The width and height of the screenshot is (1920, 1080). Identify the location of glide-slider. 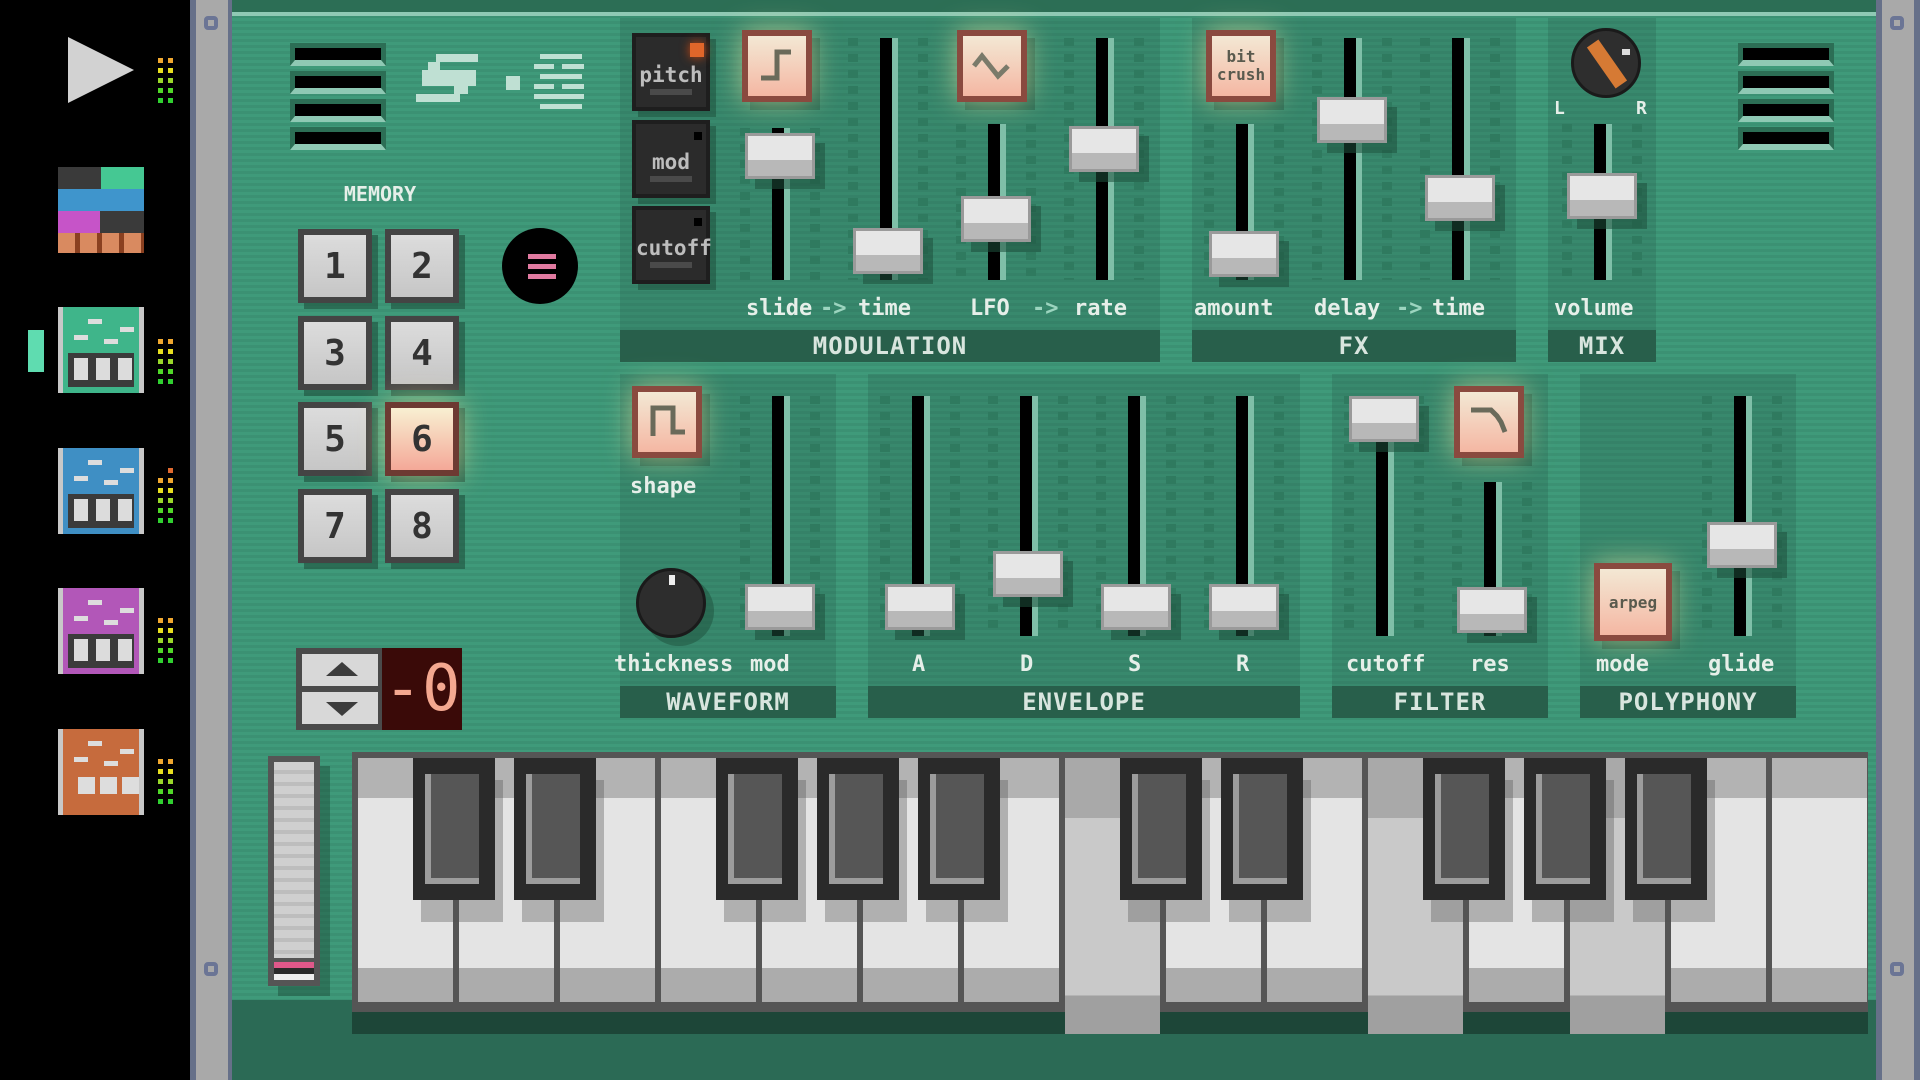
(1742, 516).